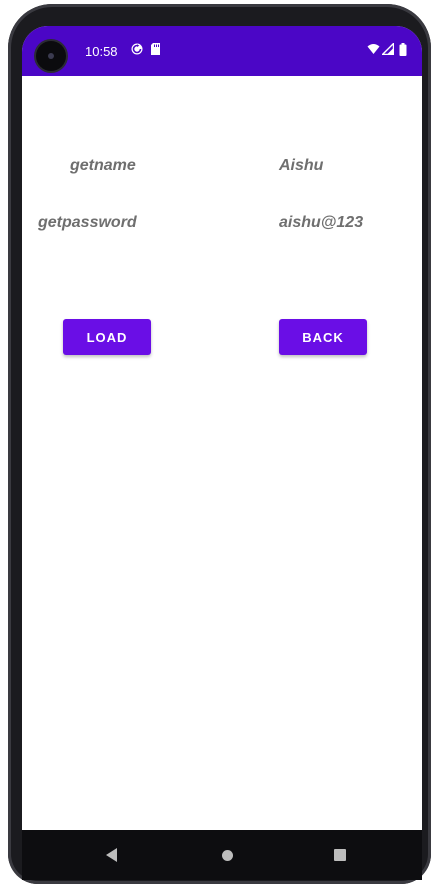 Image resolution: width=431 pixels, height=884 pixels. I want to click on camera-lens, so click(51, 56).